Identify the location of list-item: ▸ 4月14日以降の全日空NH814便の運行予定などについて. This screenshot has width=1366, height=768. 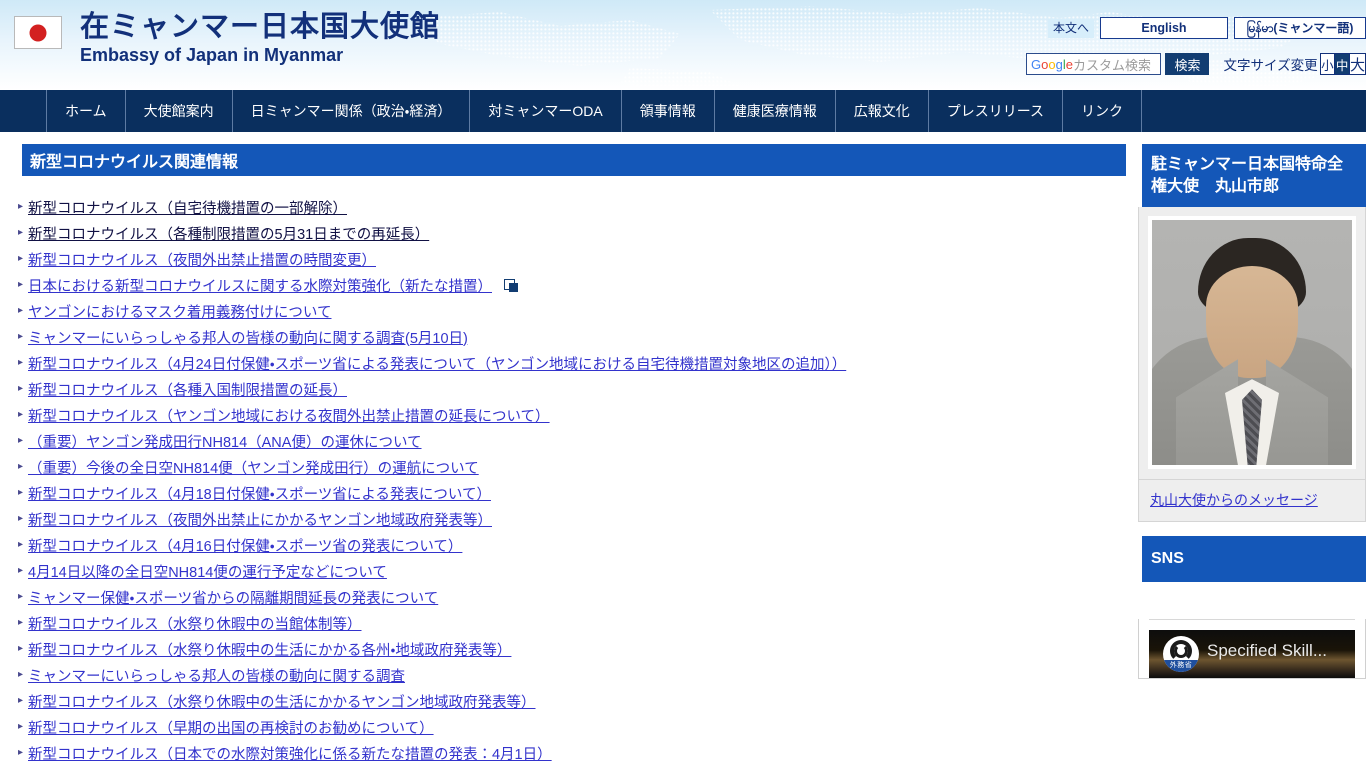
(569, 571).